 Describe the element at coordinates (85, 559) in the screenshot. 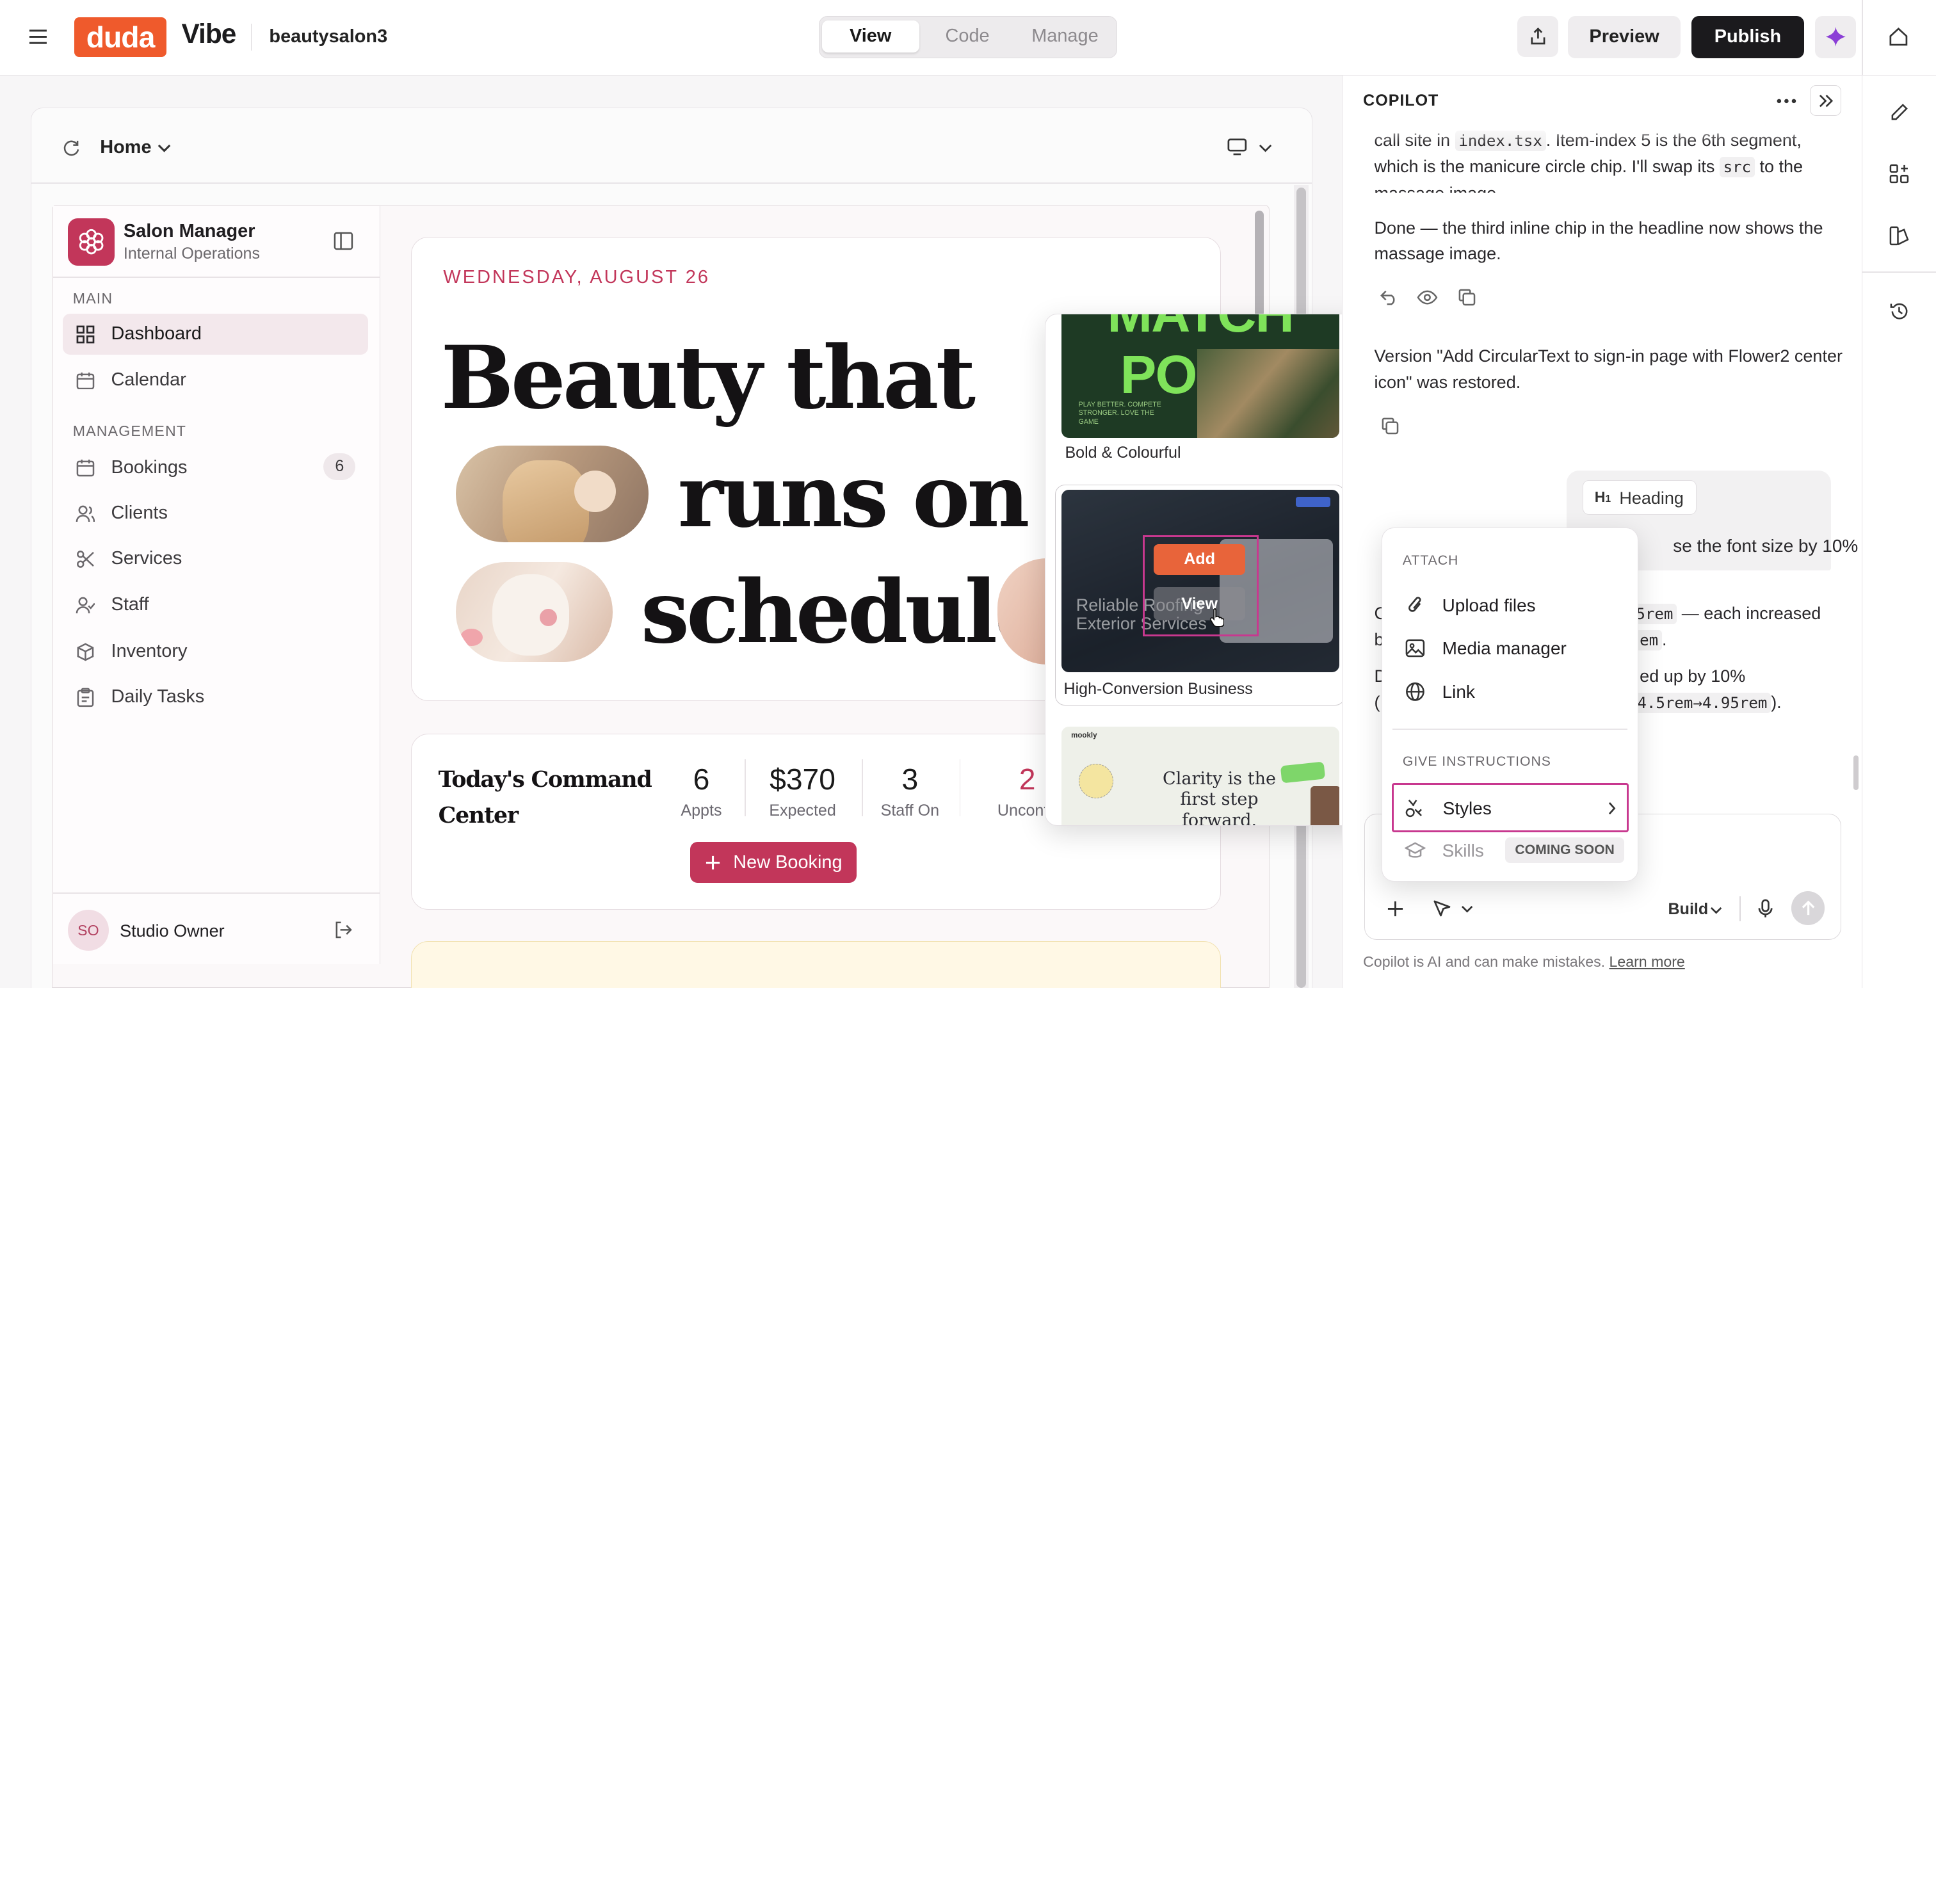

I see `scissors-icon` at that location.